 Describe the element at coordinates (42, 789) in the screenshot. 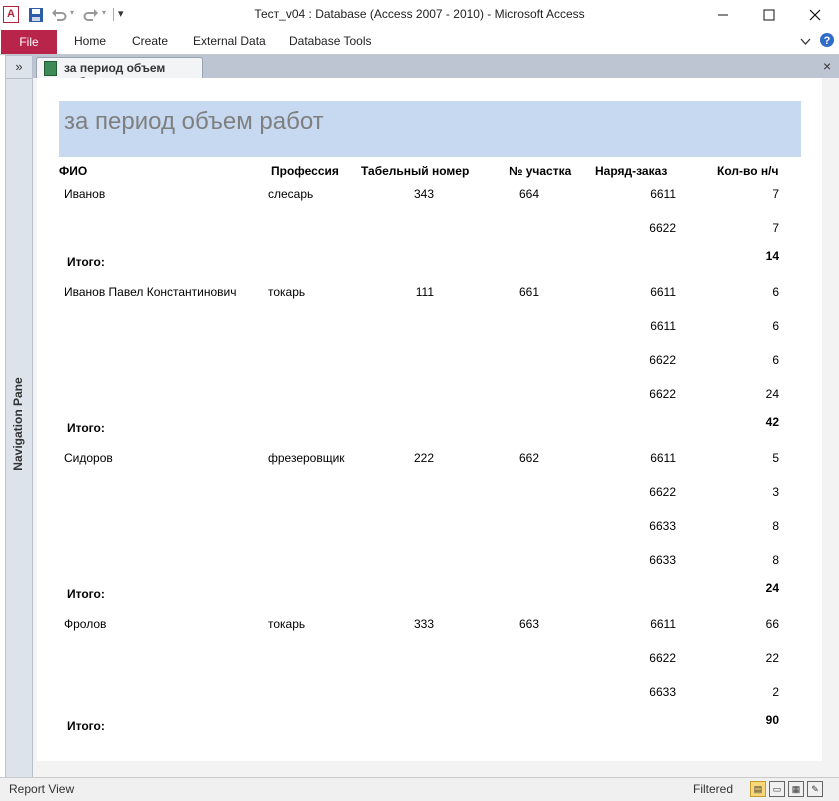

I see `status-view-label: Report View` at that location.